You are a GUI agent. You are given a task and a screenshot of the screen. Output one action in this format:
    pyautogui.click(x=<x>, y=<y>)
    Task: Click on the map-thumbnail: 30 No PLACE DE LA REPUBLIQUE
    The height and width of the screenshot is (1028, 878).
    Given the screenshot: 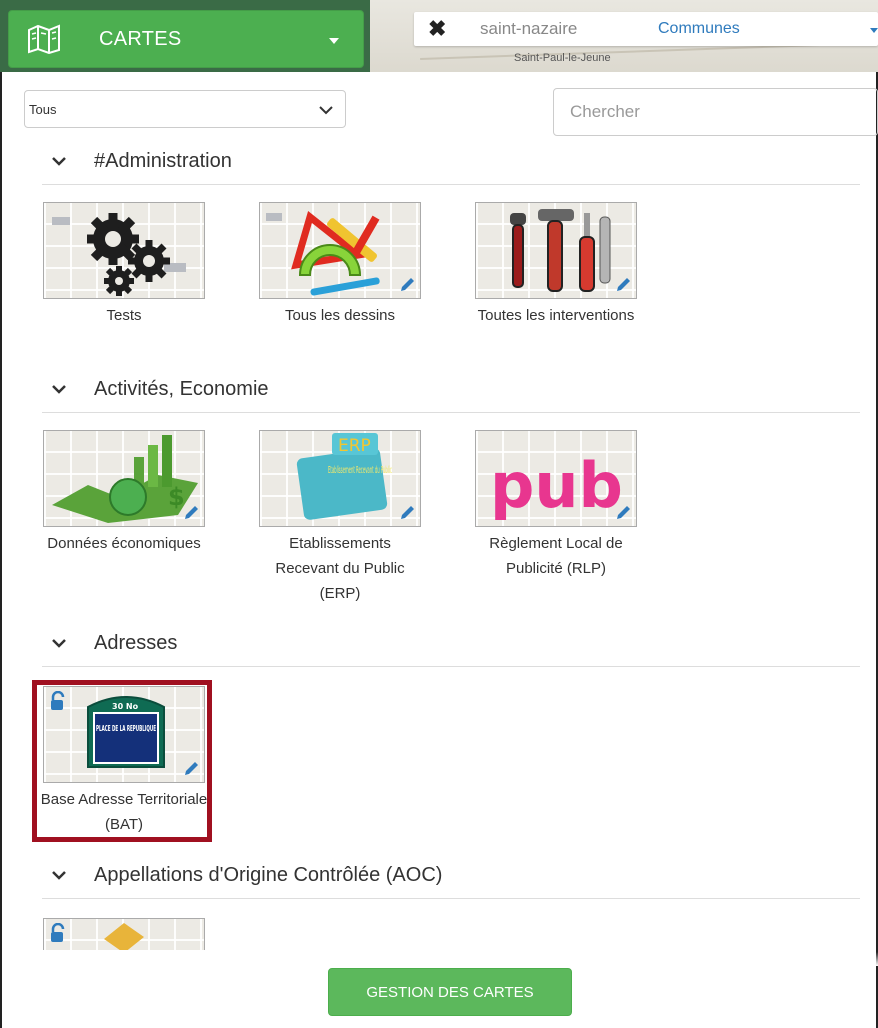 What is the action you would take?
    pyautogui.click(x=124, y=734)
    